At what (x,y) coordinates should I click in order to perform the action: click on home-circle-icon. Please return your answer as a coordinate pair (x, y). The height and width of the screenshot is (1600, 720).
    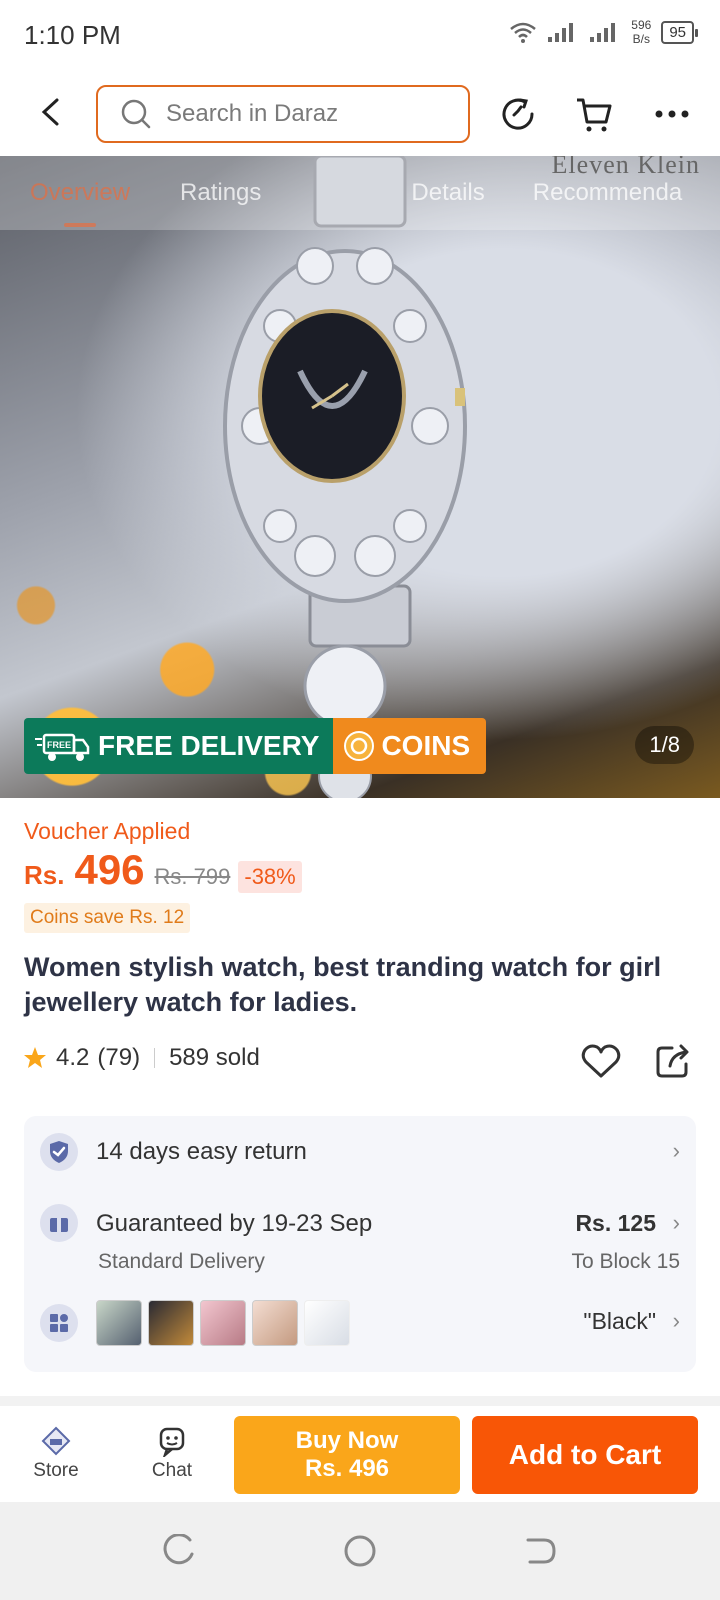
    Looking at the image, I should click on (360, 1551).